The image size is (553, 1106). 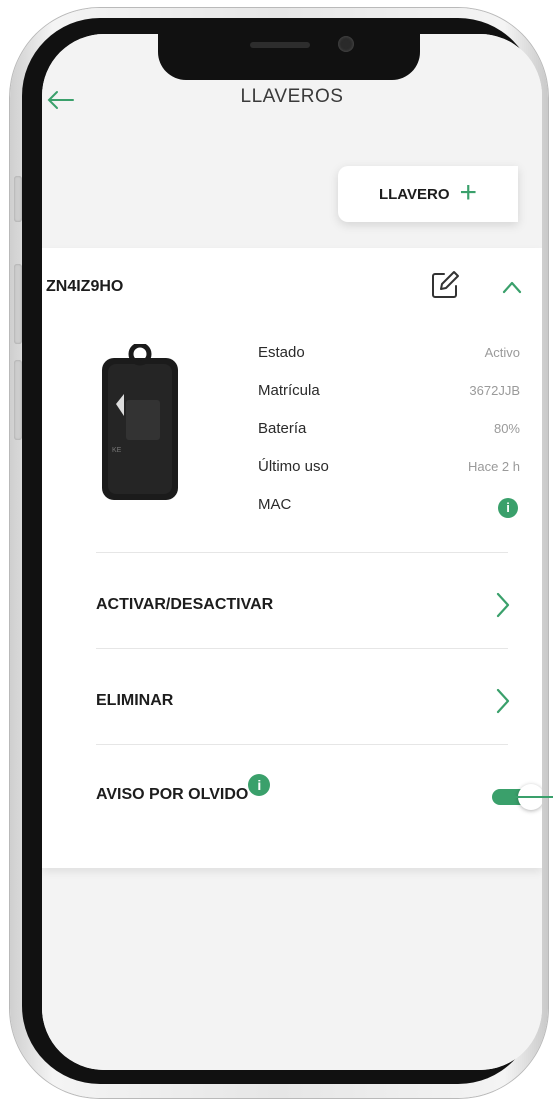 I want to click on last-use-label: Último uso, so click(x=293, y=466).